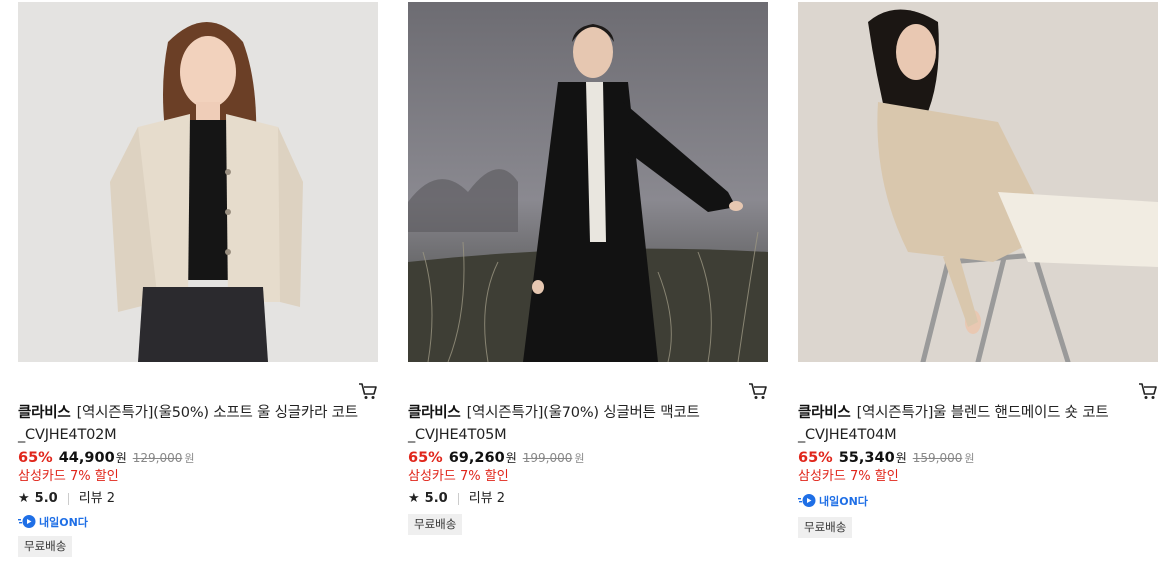  Describe the element at coordinates (157, 458) in the screenshot. I see `original-price: 129,000` at that location.